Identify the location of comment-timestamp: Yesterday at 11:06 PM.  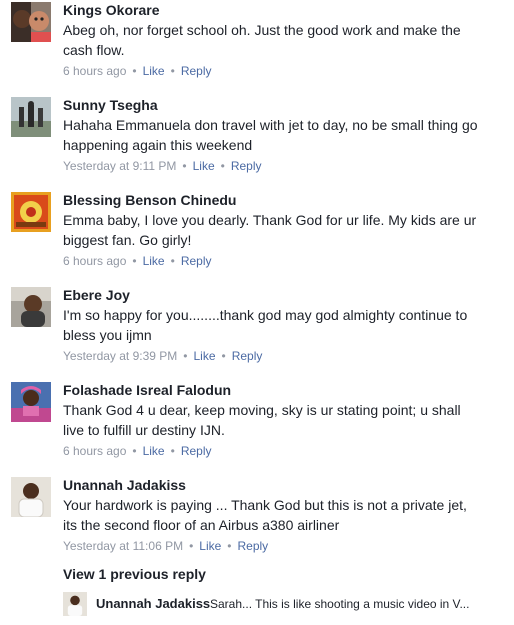
(123, 546).